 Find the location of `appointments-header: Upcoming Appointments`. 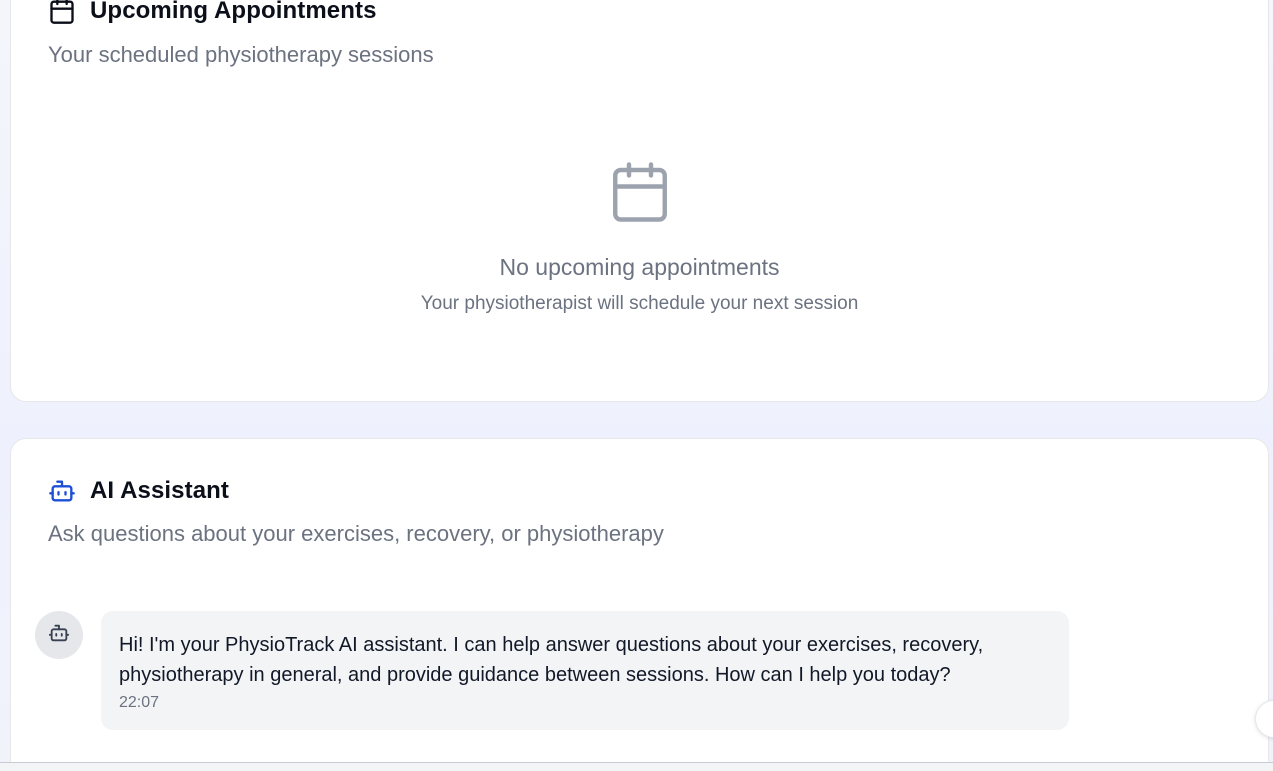

appointments-header: Upcoming Appointments is located at coordinates (212, 12).